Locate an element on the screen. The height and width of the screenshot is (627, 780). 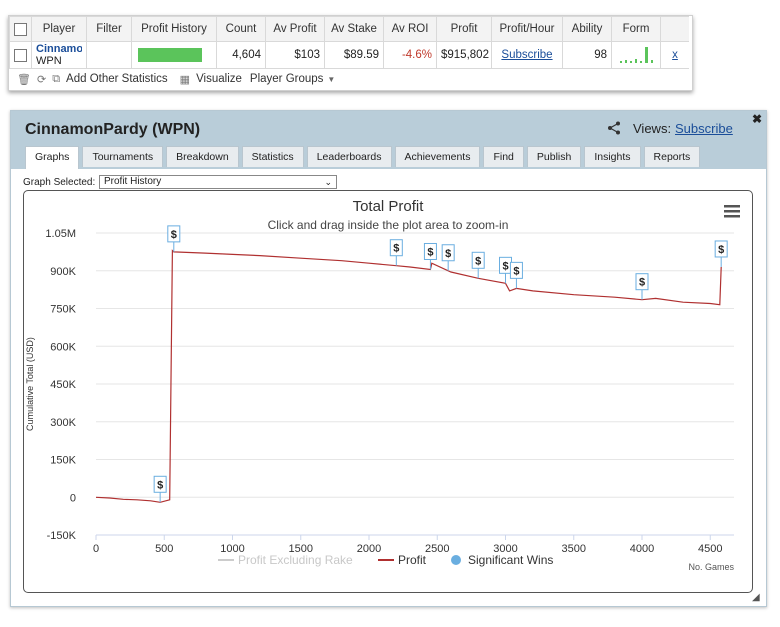
resize-handle-icon: ◢ is located at coordinates (756, 597).